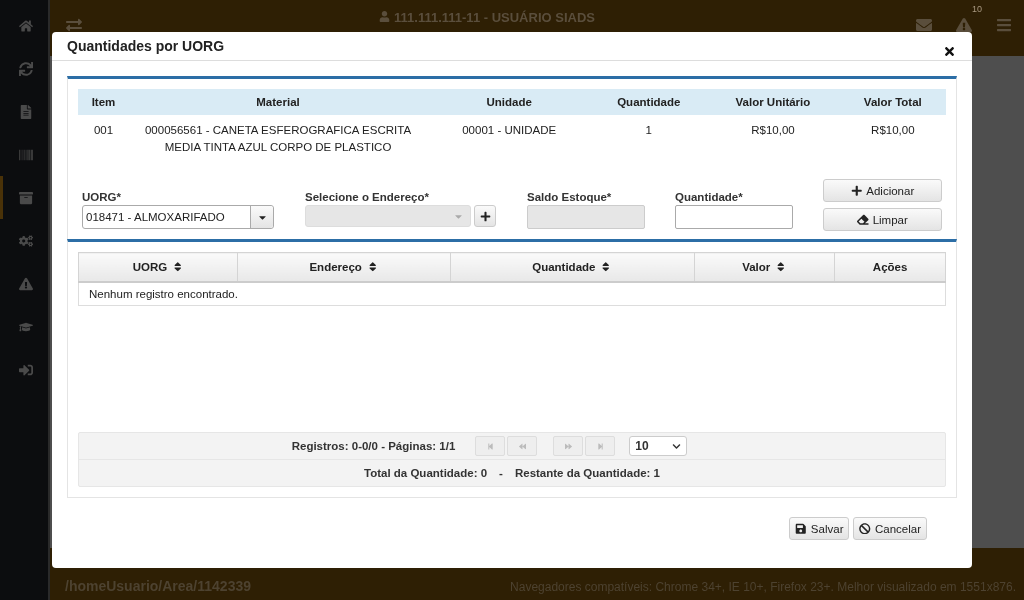 The height and width of the screenshot is (600, 1024). Describe the element at coordinates (25, 111) in the screenshot. I see `file-icon` at that location.